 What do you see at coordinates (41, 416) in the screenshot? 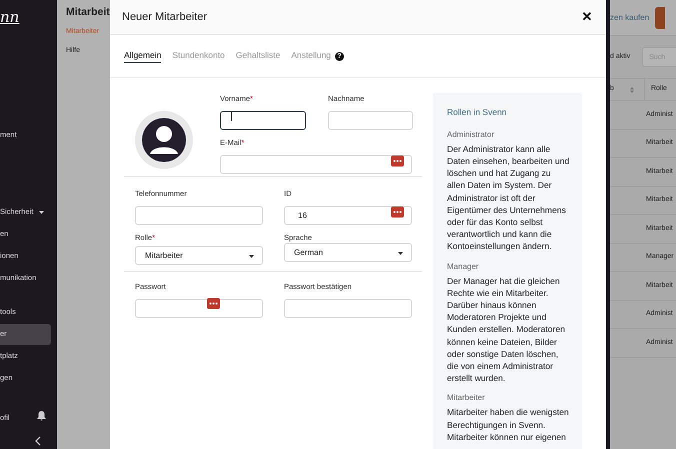
I see `bell-icon` at bounding box center [41, 416].